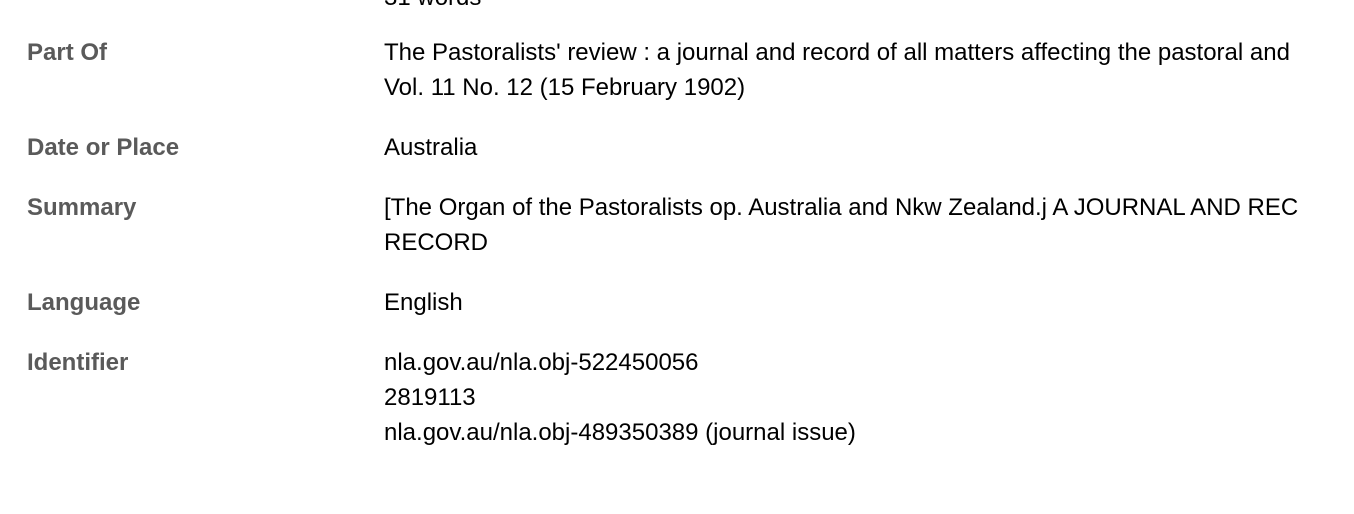 The height and width of the screenshot is (514, 1354). Describe the element at coordinates (84, 302) in the screenshot. I see `field-label-language: Language` at that location.